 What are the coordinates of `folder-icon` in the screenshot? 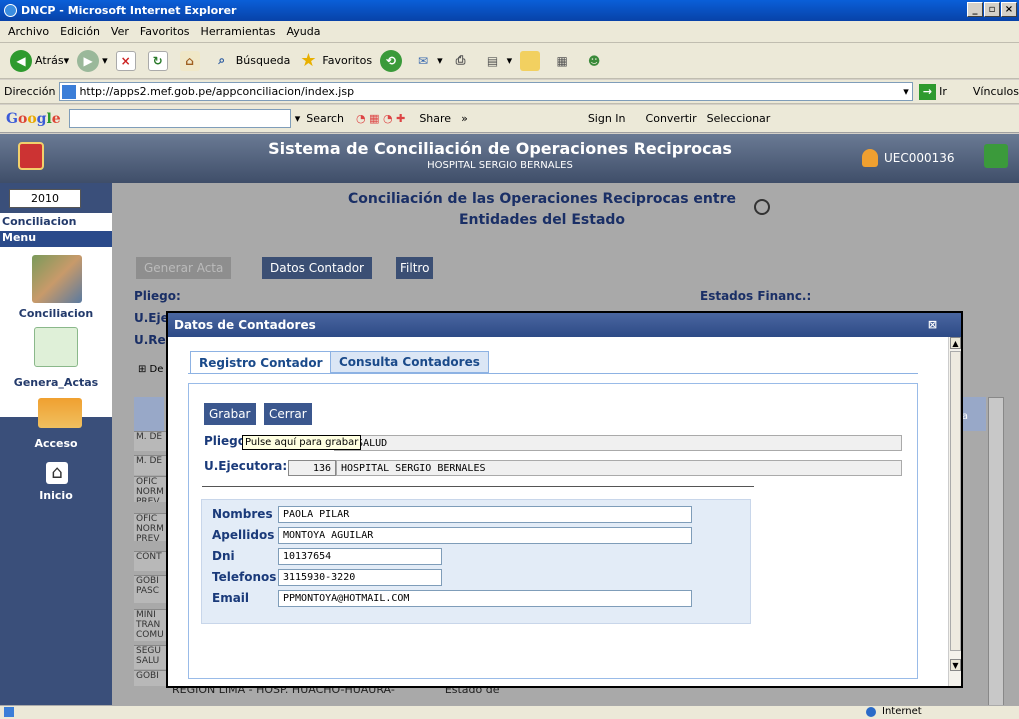 It's located at (530, 60).